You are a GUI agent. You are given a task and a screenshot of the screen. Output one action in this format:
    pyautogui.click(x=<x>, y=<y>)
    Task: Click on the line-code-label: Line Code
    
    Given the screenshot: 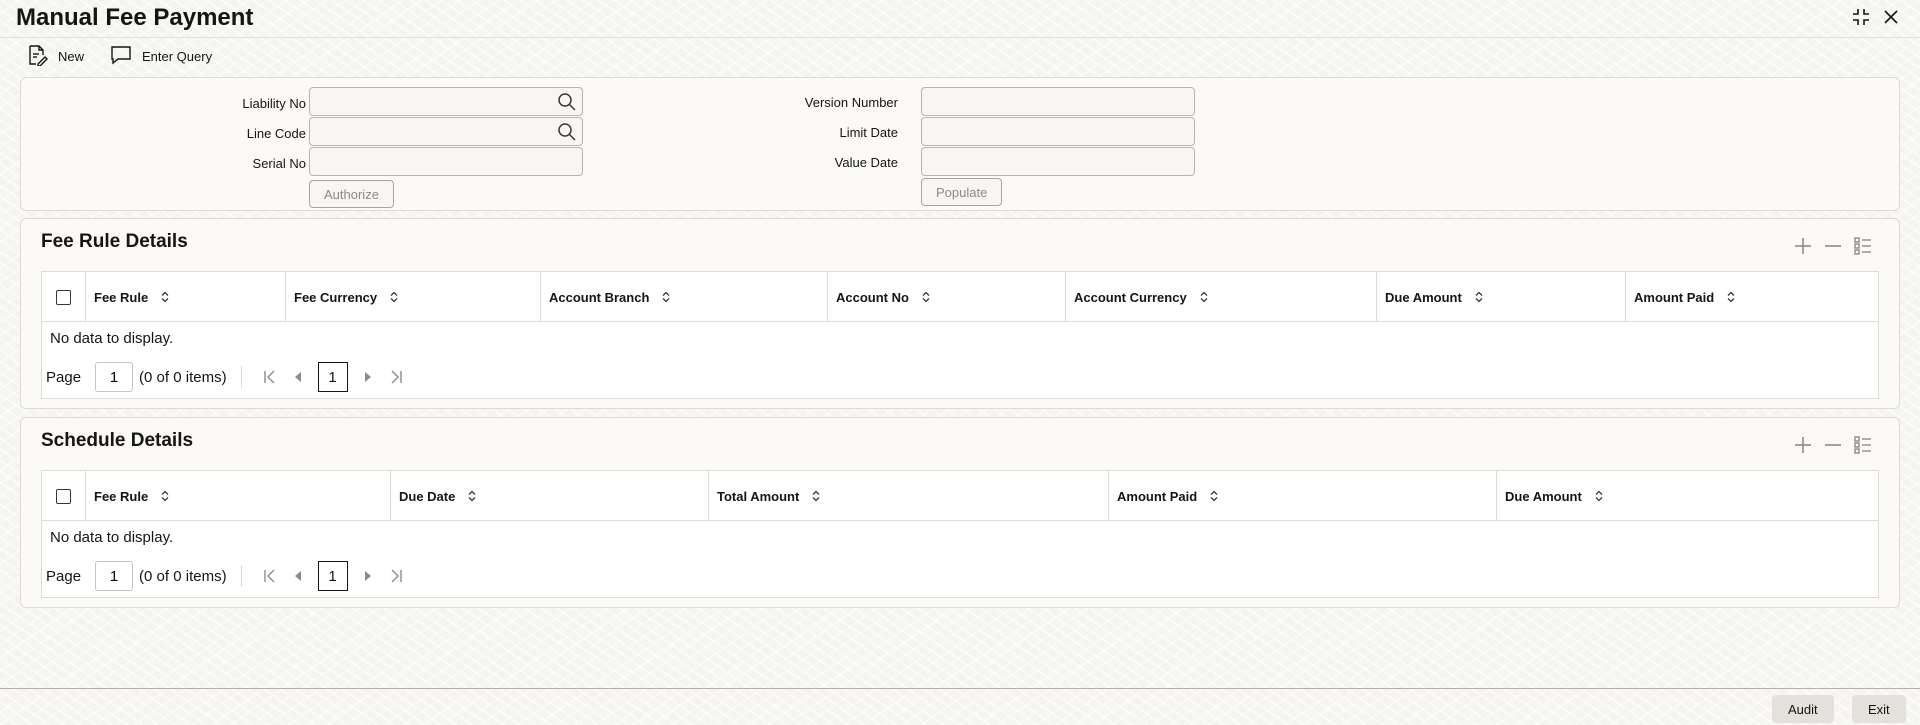 What is the action you would take?
    pyautogui.click(x=276, y=133)
    